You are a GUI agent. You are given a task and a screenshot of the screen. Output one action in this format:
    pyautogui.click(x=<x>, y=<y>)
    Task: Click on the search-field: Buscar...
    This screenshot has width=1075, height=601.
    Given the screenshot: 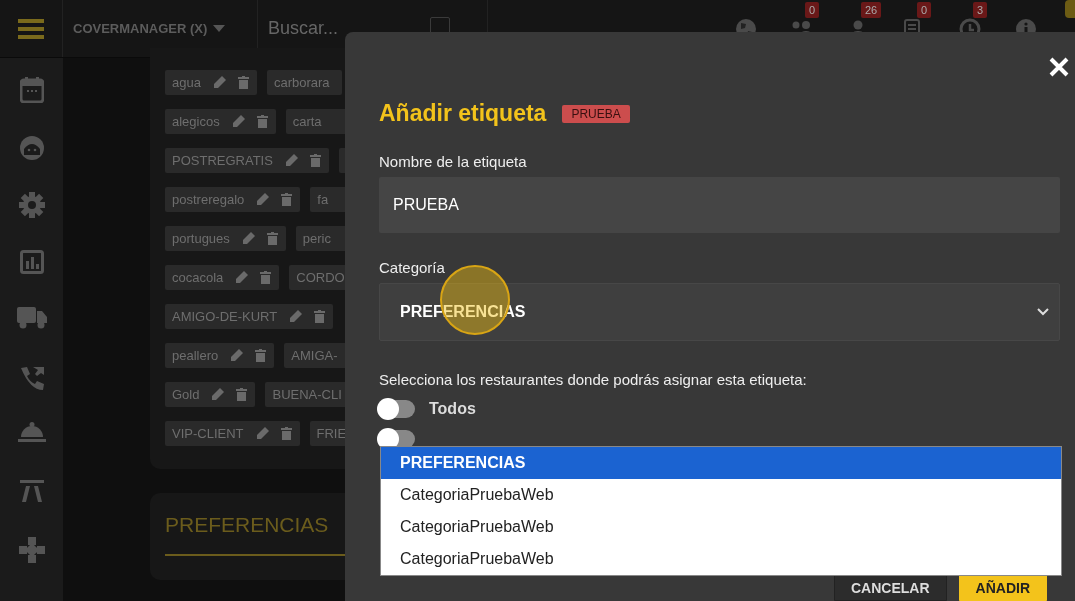 What is the action you would take?
    pyautogui.click(x=343, y=28)
    